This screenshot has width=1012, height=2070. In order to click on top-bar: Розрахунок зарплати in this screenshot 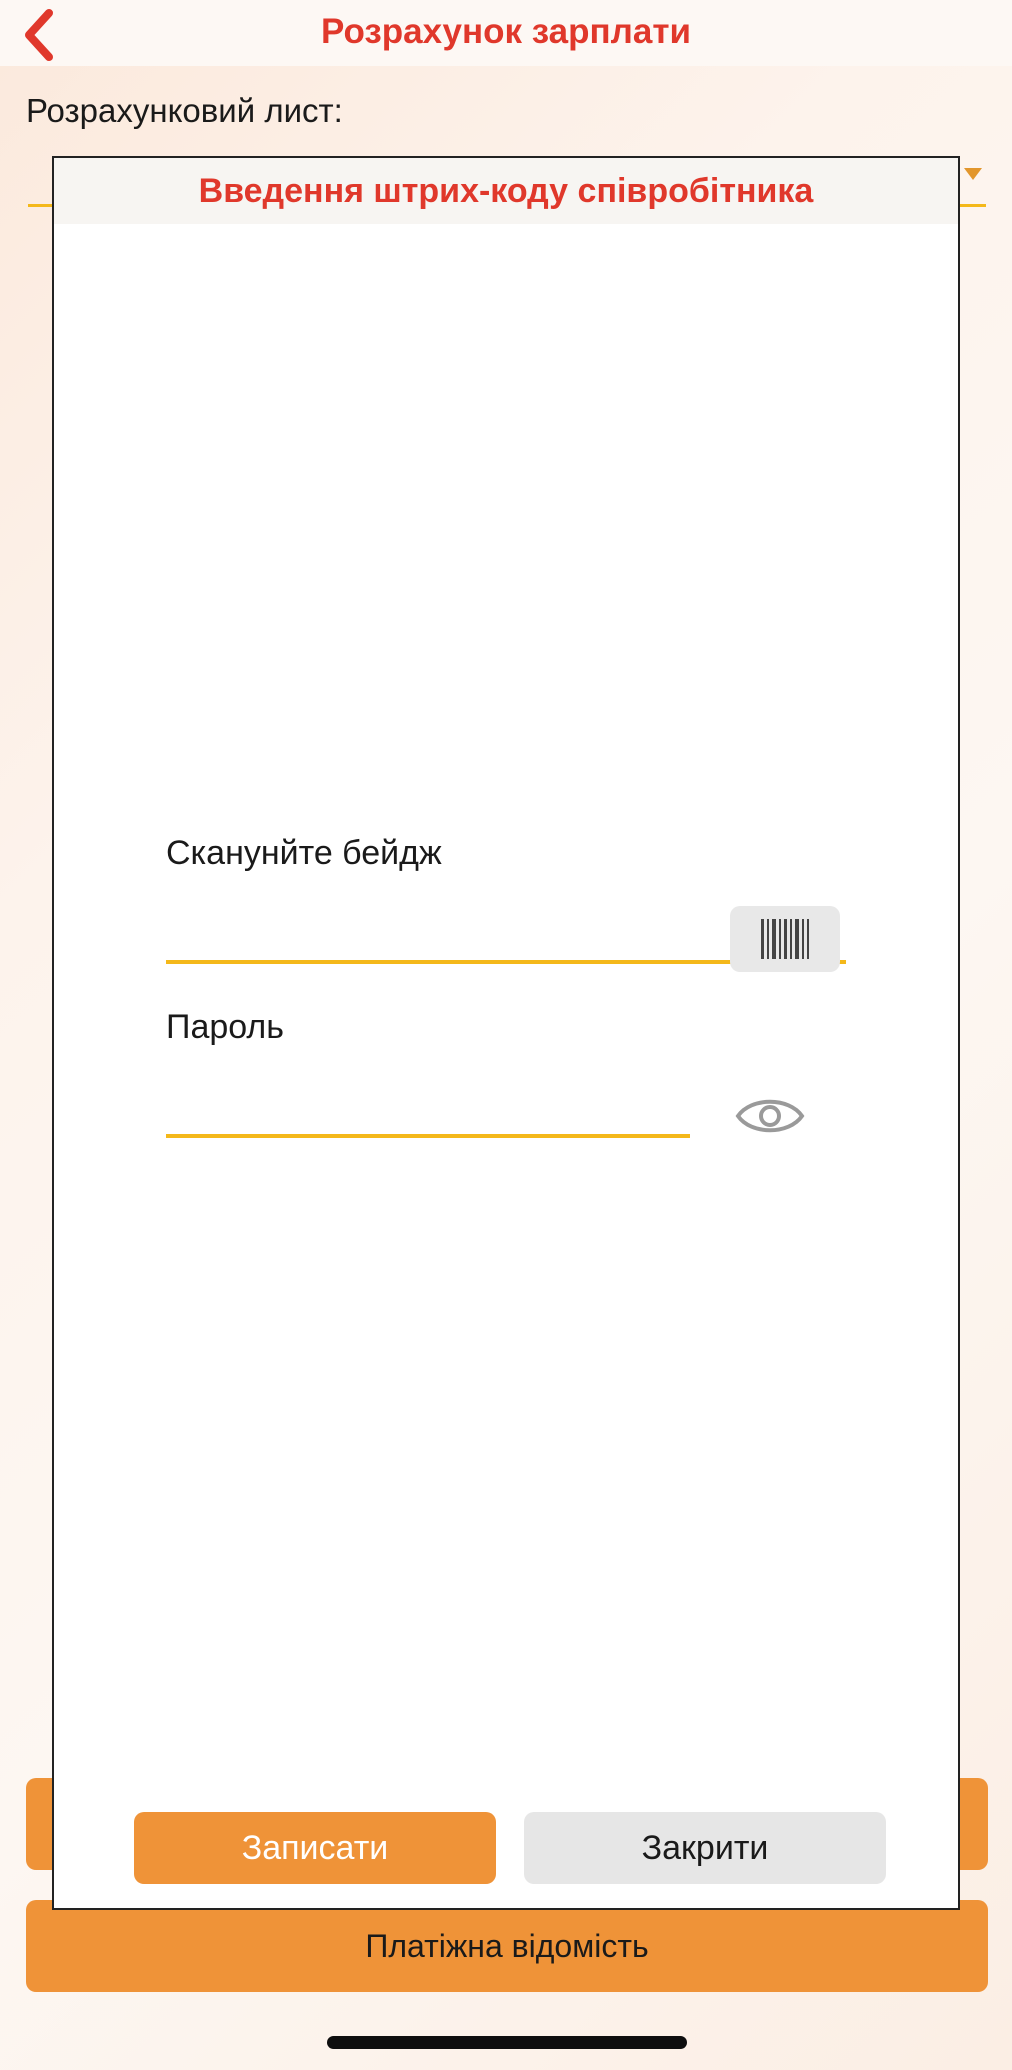, I will do `click(506, 33)`.